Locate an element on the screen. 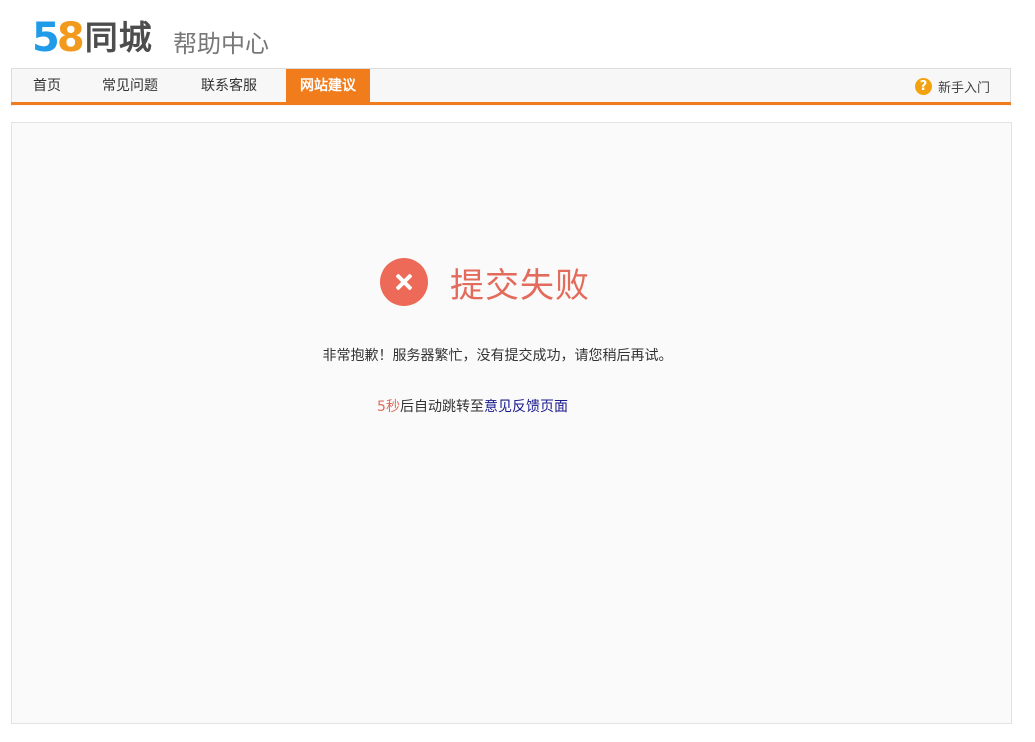 This screenshot has height=742, width=1035. logo-text: 同城 is located at coordinates (118, 37).